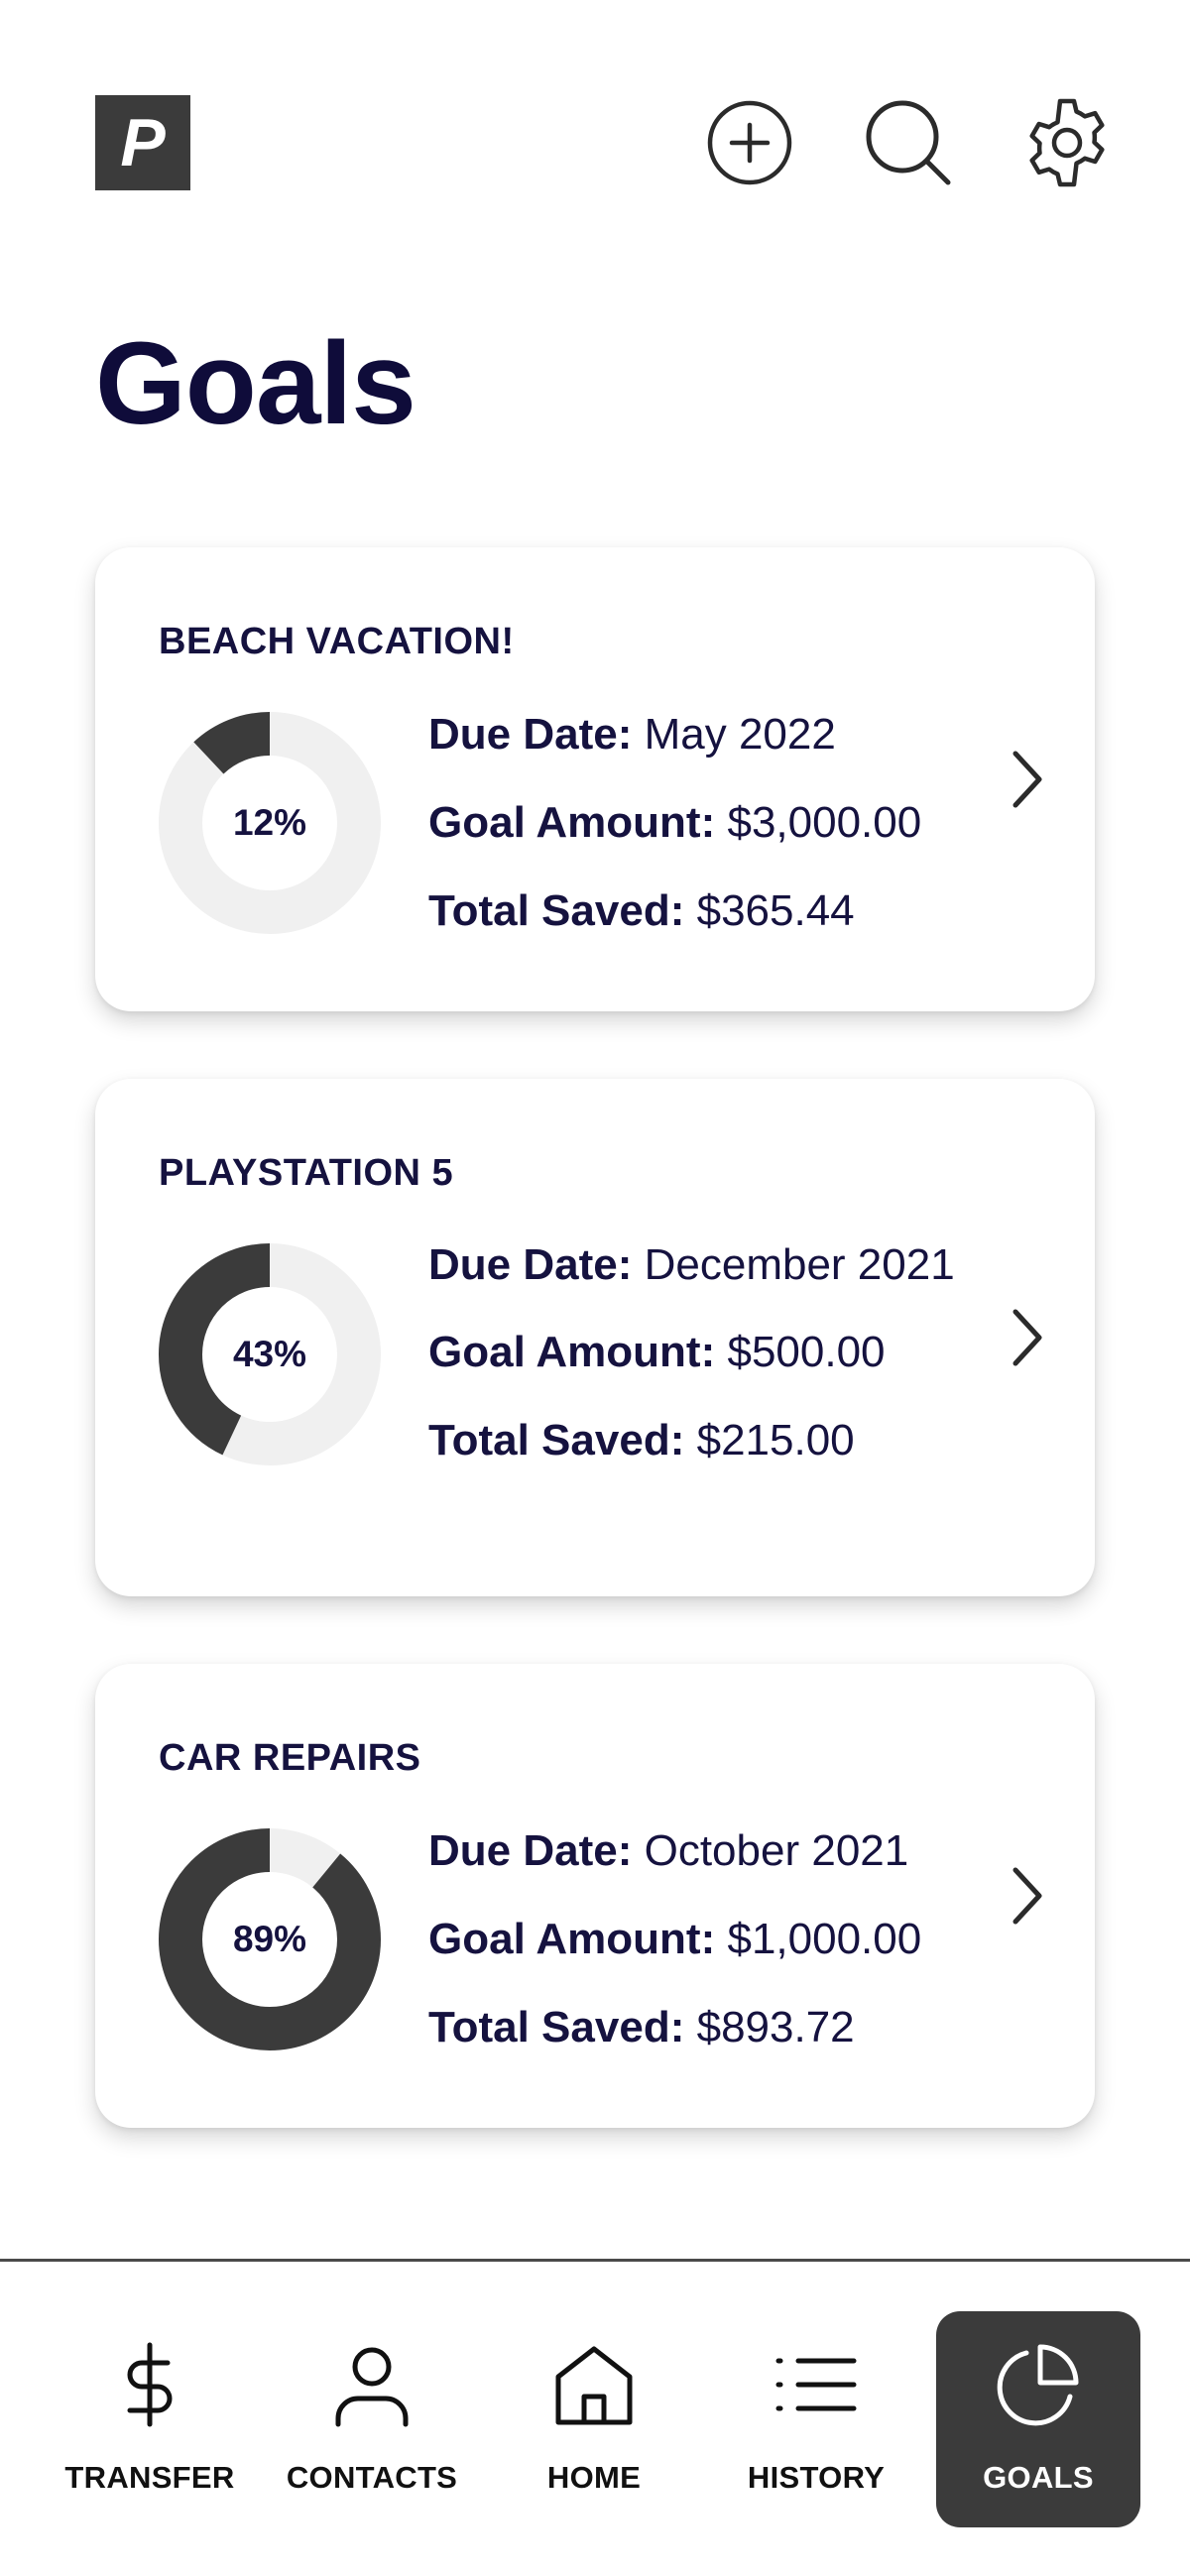 The height and width of the screenshot is (2576, 1190). I want to click on due-date-value: October 2021, so click(776, 1850).